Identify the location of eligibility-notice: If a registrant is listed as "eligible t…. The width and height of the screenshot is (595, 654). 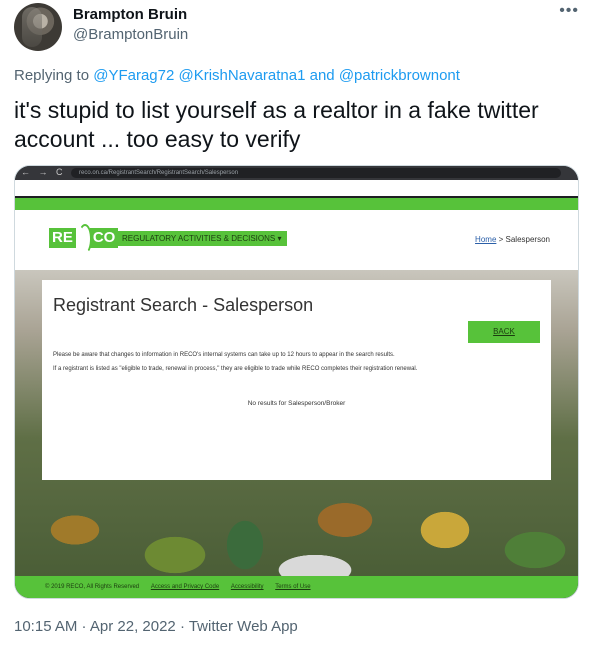
(235, 369).